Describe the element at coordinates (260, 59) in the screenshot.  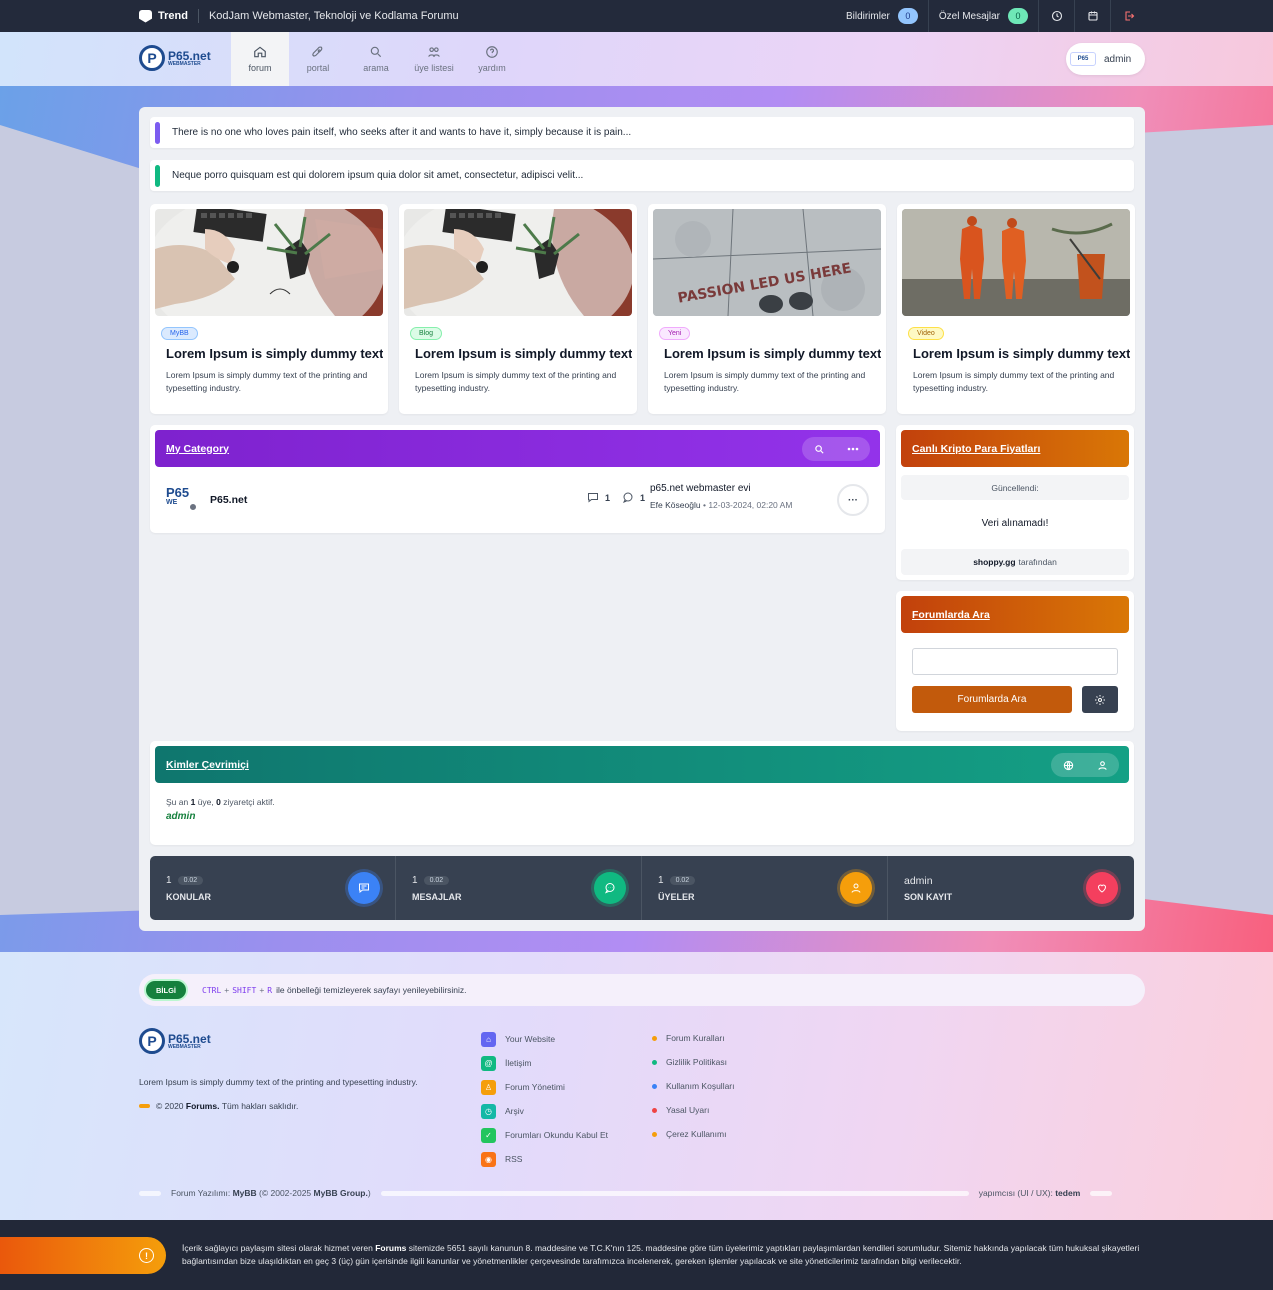
I see `nav-forum: forum` at that location.